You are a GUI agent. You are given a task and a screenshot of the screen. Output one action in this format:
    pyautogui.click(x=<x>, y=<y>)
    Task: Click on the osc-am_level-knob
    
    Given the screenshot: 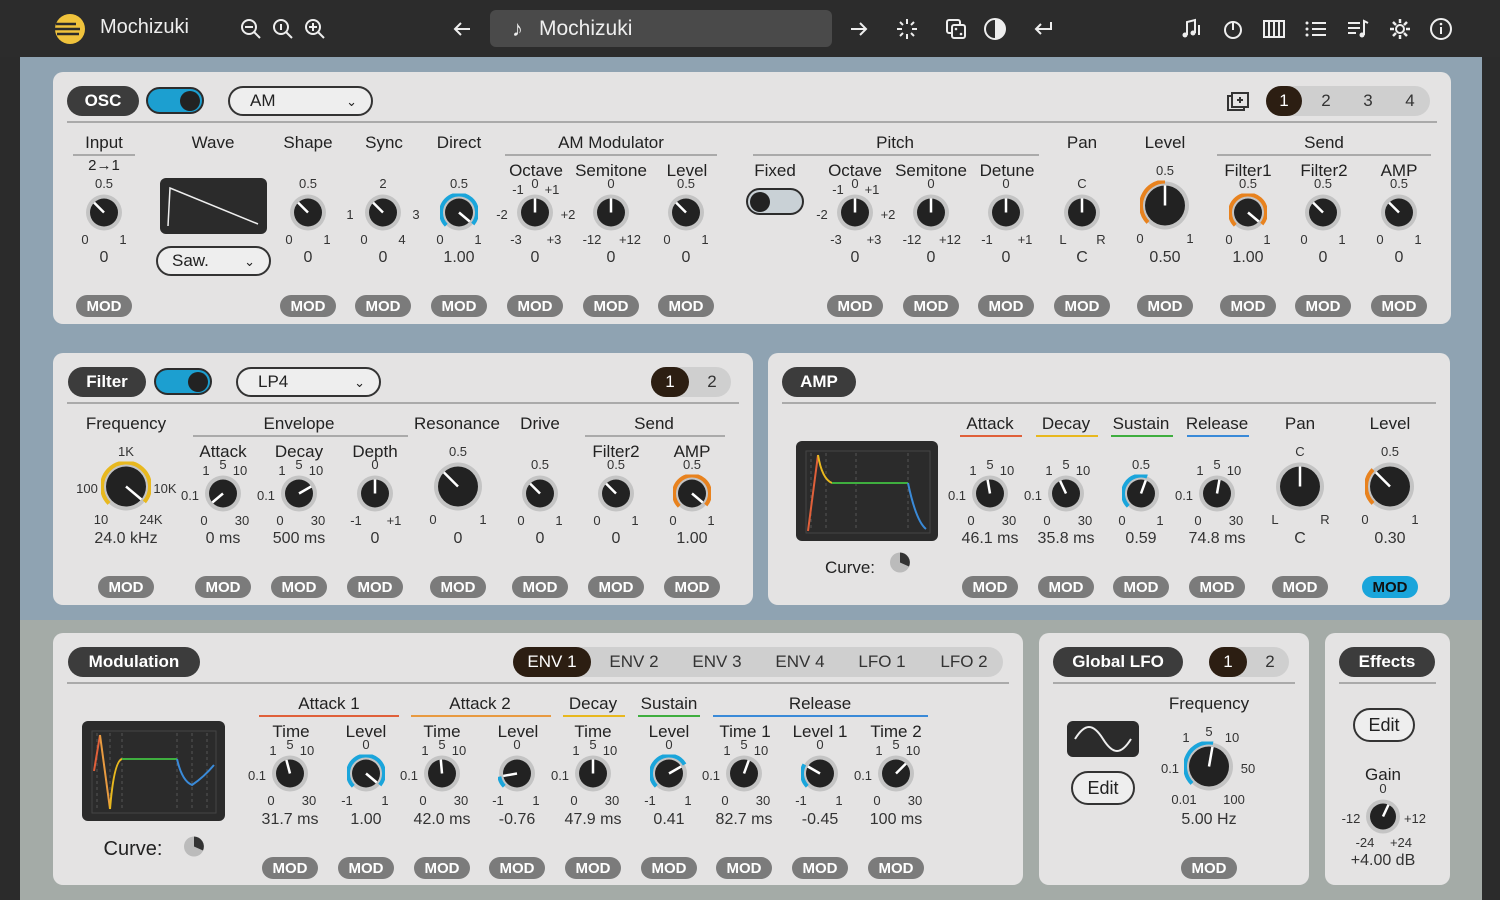 What is the action you would take?
    pyautogui.click(x=686, y=215)
    